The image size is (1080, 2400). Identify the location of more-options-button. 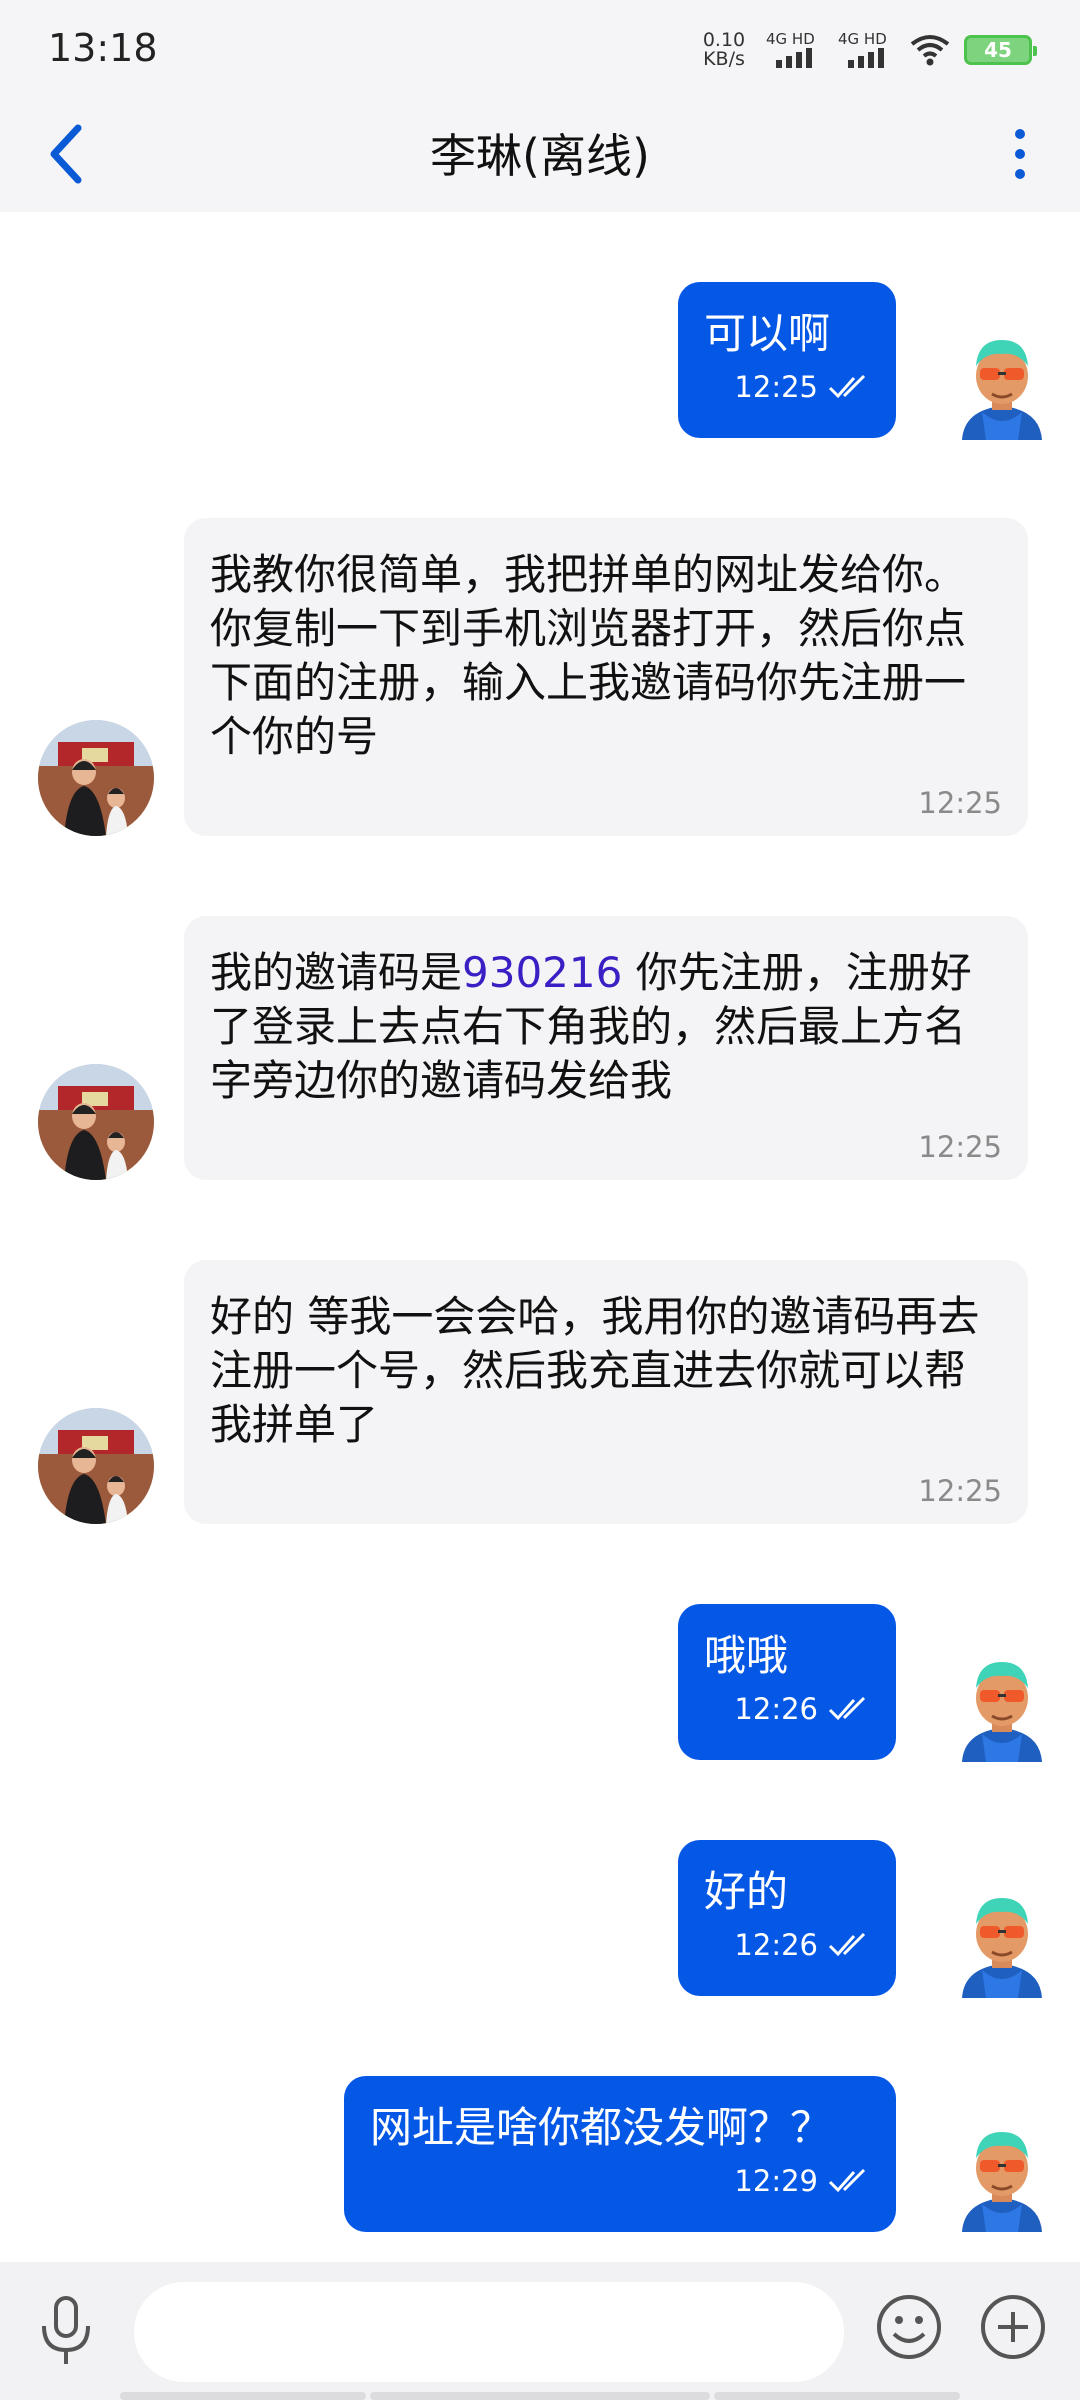
(1020, 154).